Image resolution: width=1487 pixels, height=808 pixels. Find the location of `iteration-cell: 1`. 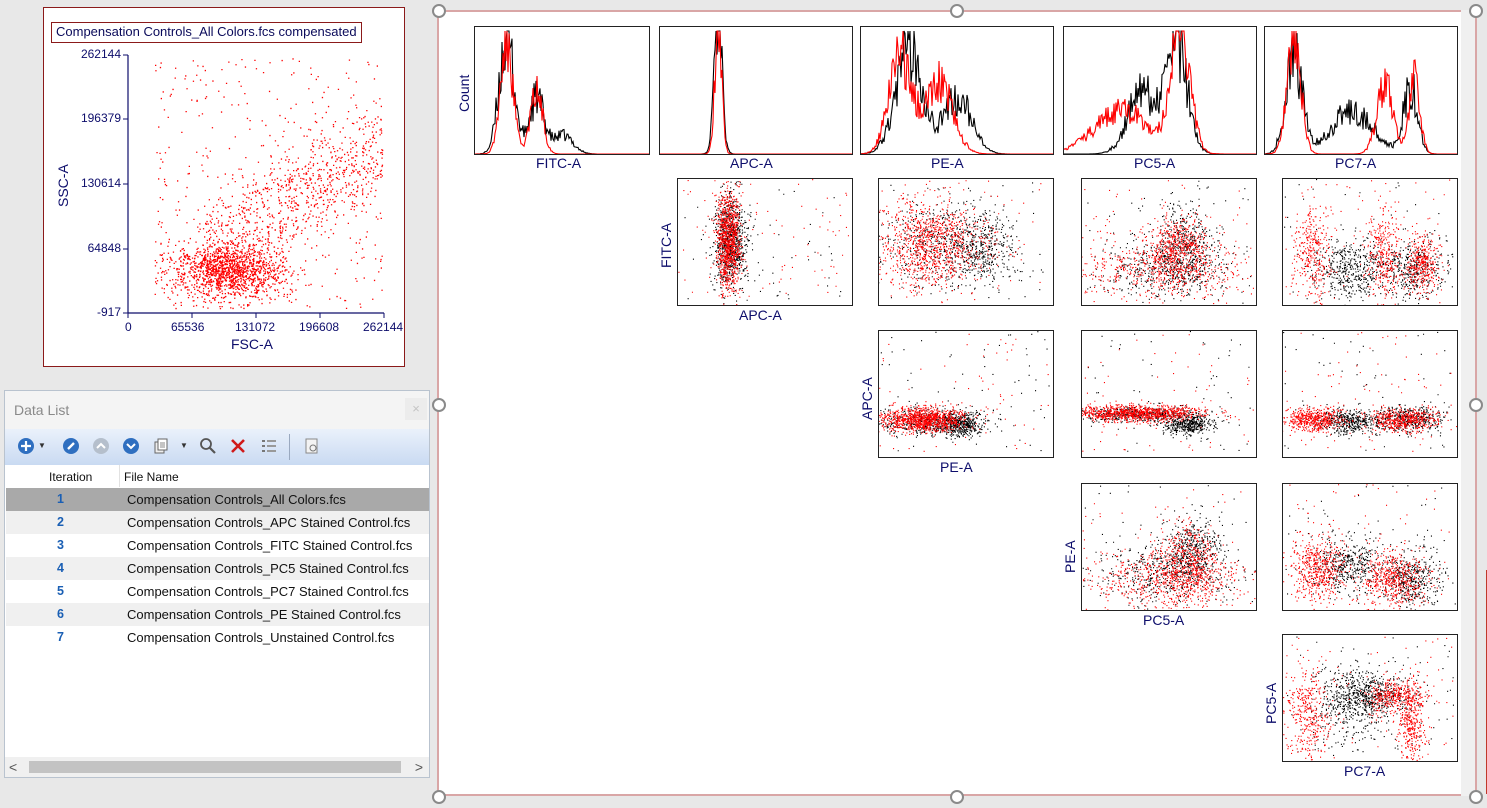

iteration-cell: 1 is located at coordinates (60, 499).